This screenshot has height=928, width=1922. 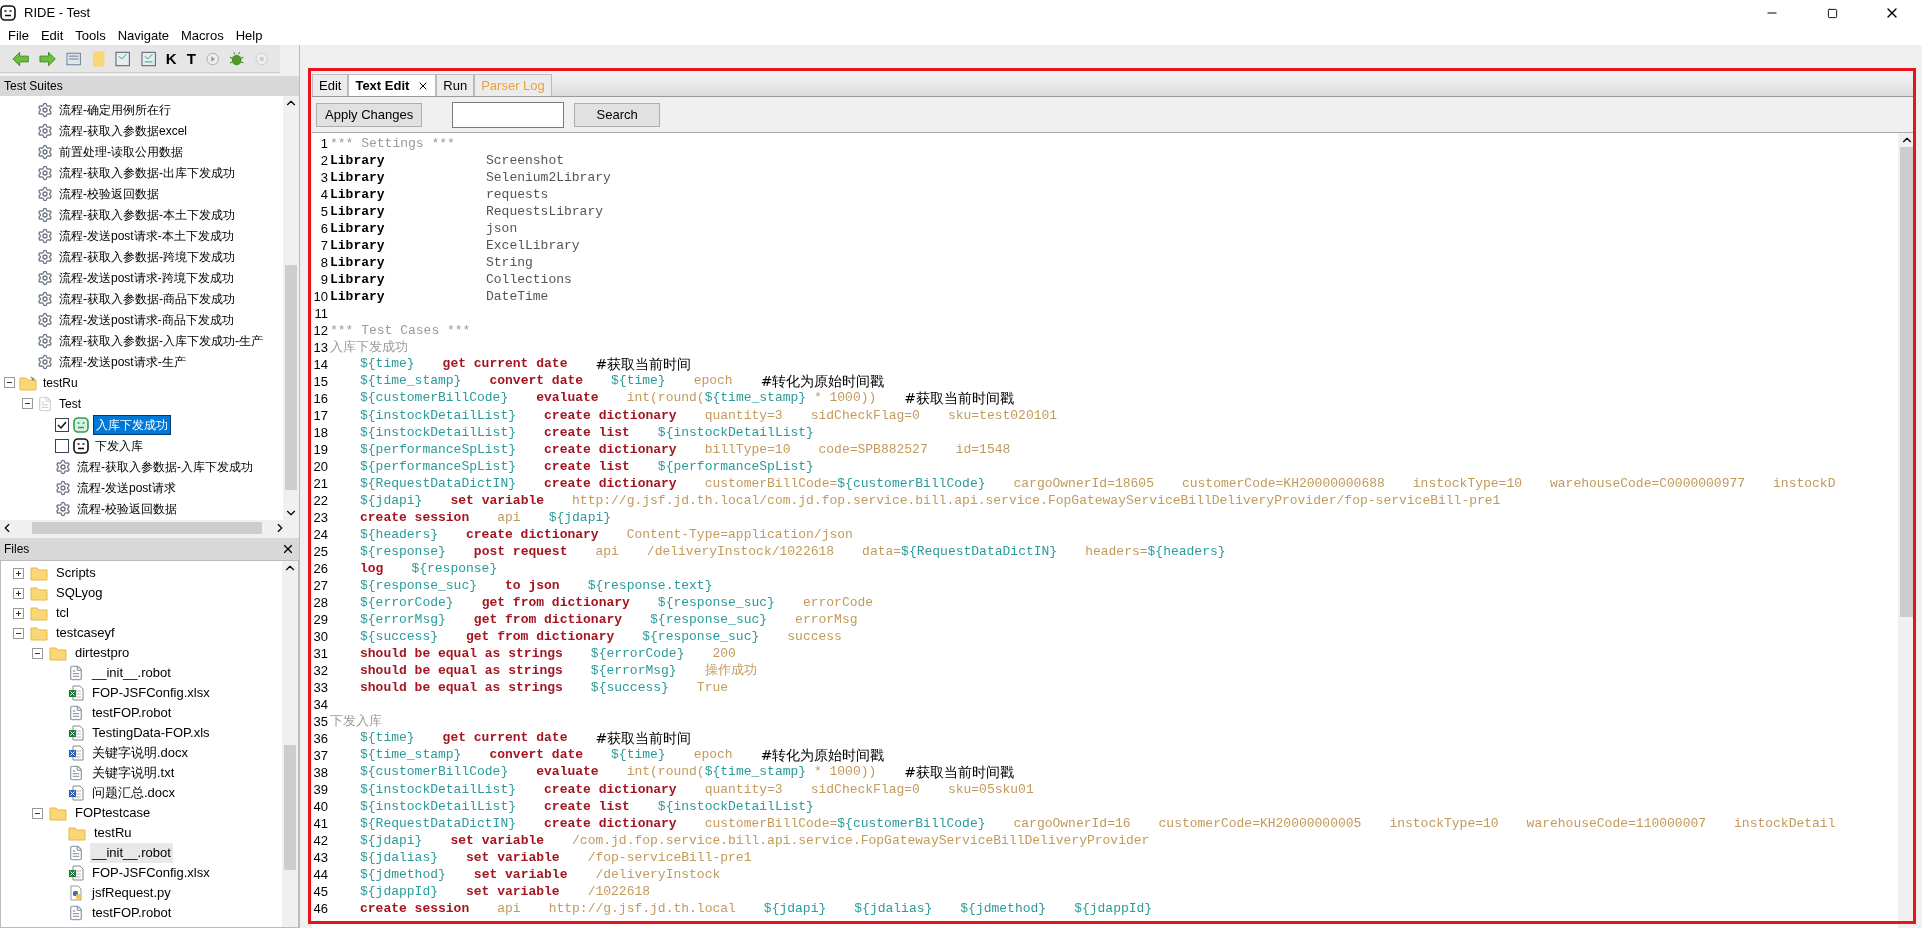 What do you see at coordinates (330, 85) in the screenshot?
I see `tab: Edit` at bounding box center [330, 85].